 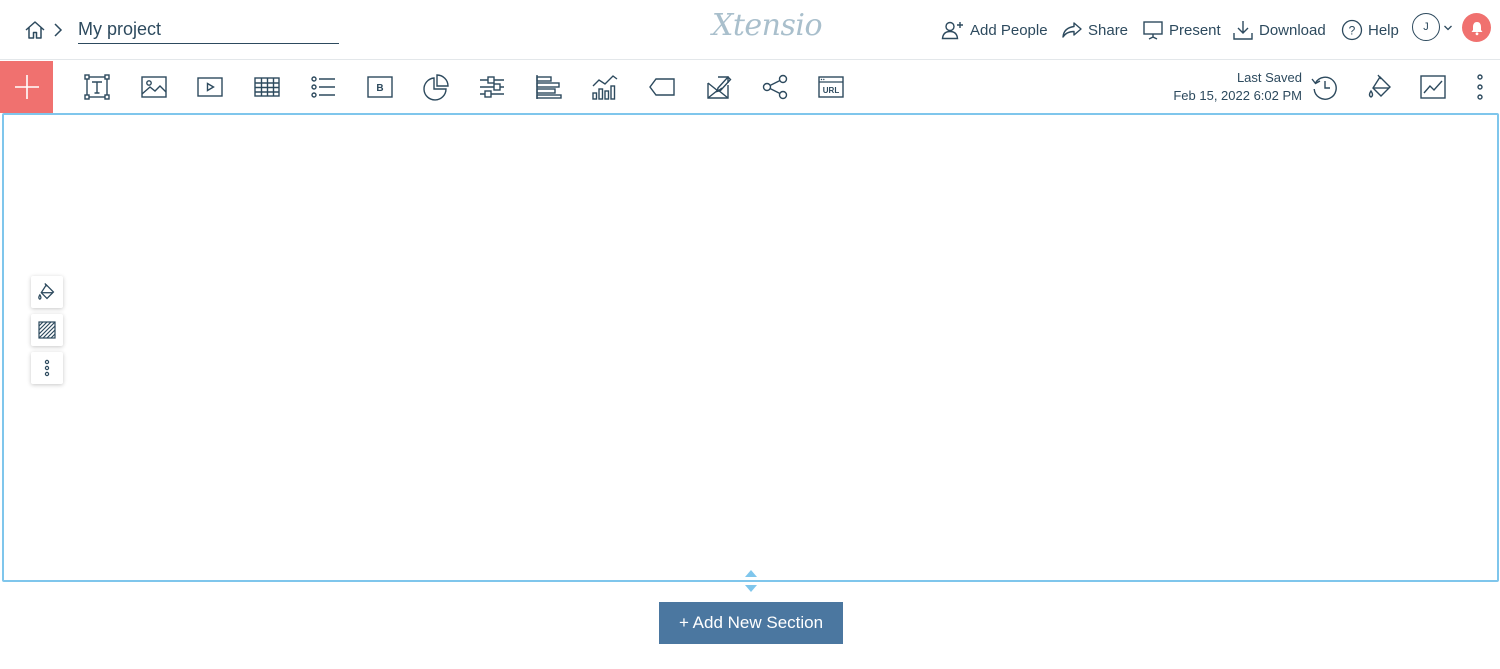 I want to click on help-label: Help, so click(x=1383, y=30).